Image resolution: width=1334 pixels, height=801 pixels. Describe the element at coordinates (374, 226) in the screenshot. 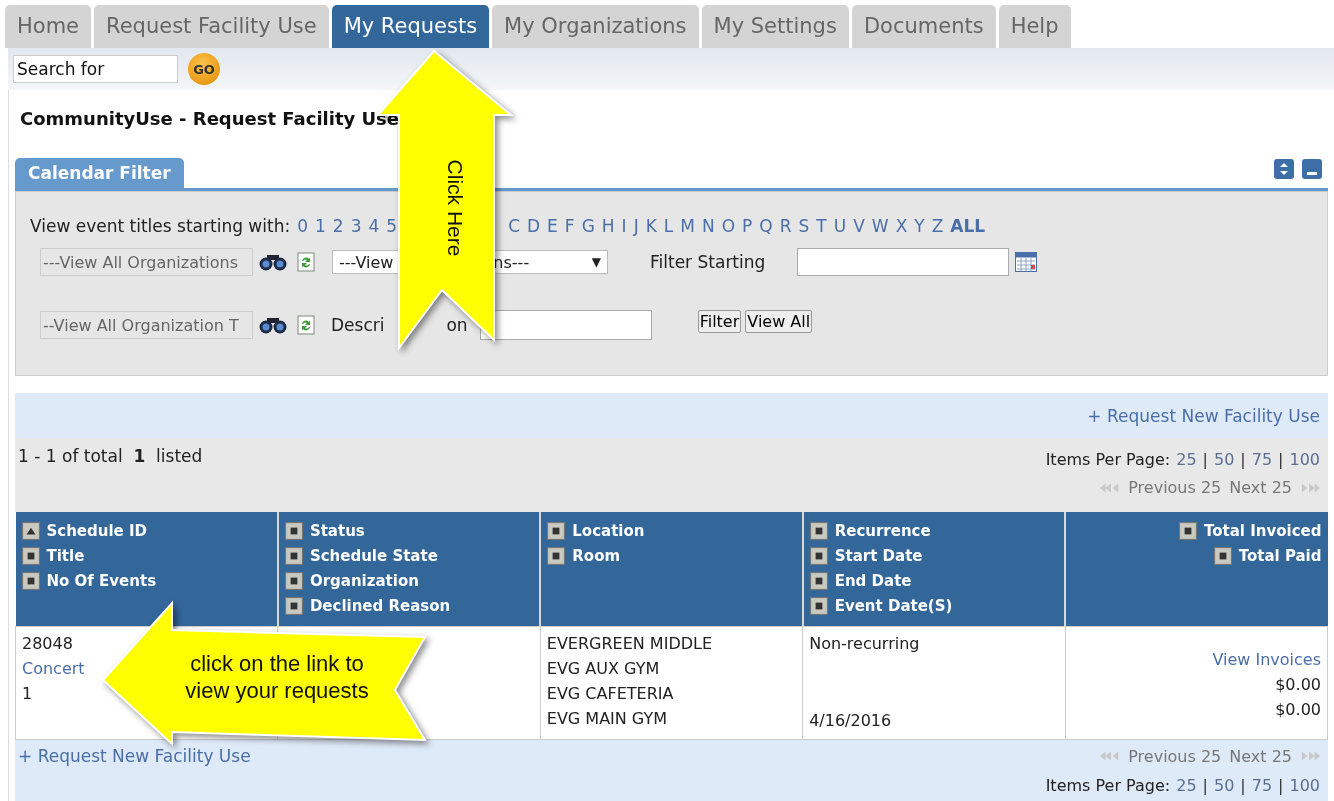

I see `letter-link: 4` at that location.